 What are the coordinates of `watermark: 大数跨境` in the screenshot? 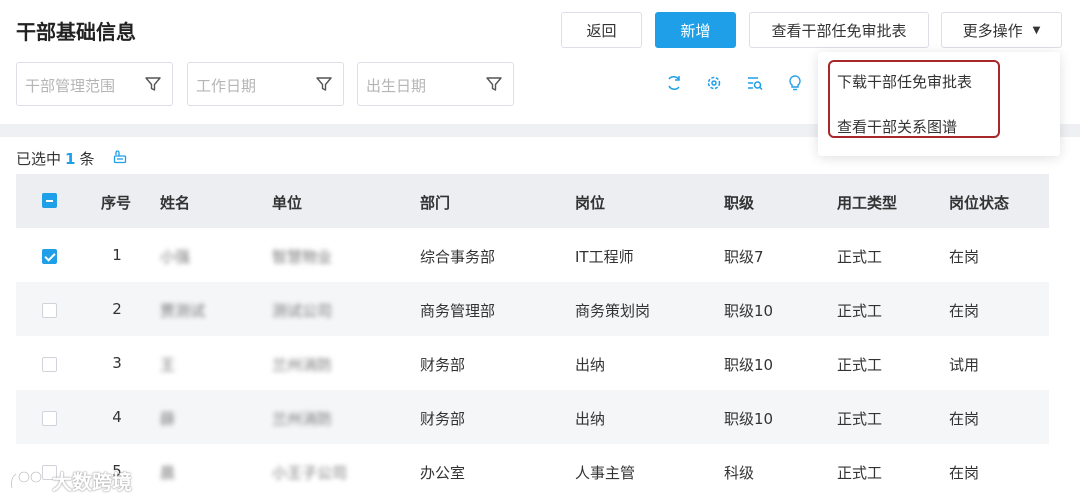 It's located at (70, 480).